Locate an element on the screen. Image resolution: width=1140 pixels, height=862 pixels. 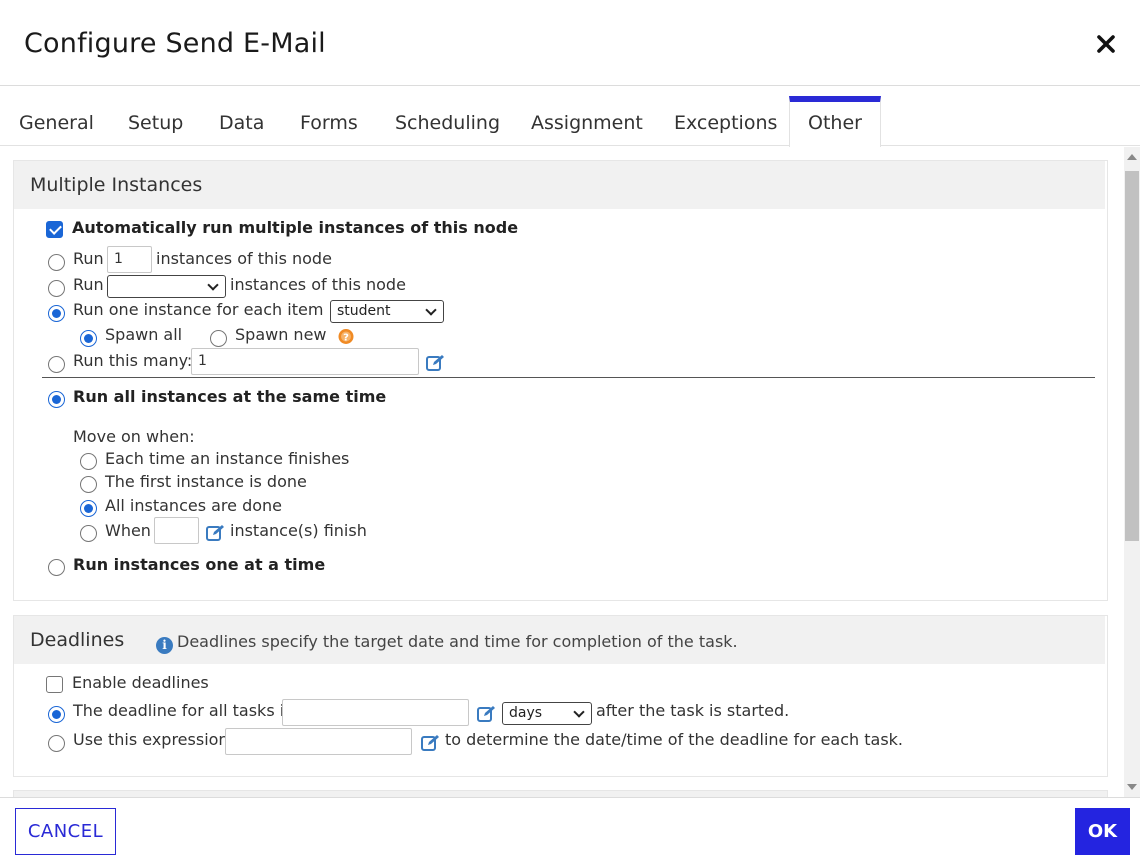
close-button is located at coordinates (1106, 44).